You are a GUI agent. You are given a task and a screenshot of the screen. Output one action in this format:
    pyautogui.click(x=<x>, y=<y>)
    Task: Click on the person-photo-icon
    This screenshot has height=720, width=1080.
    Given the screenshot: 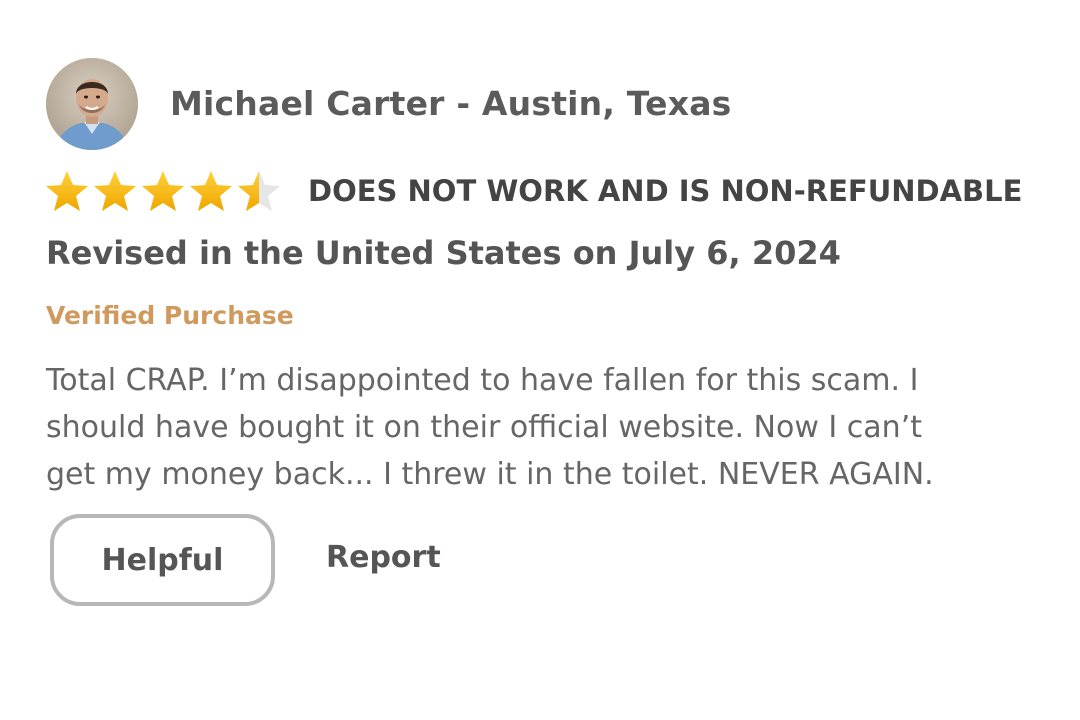 What is the action you would take?
    pyautogui.click(x=92, y=104)
    